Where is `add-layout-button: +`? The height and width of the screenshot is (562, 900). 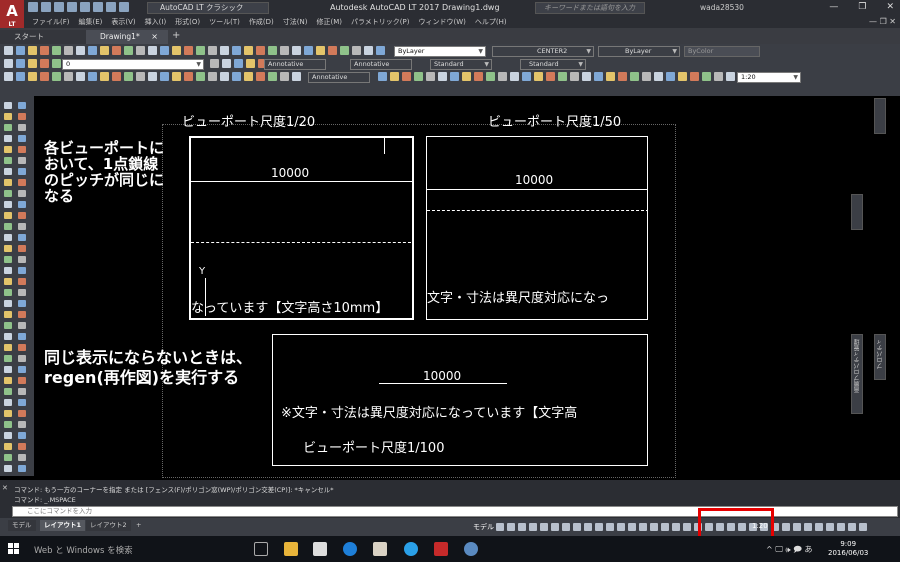
add-layout-button: + is located at coordinates (138, 525).